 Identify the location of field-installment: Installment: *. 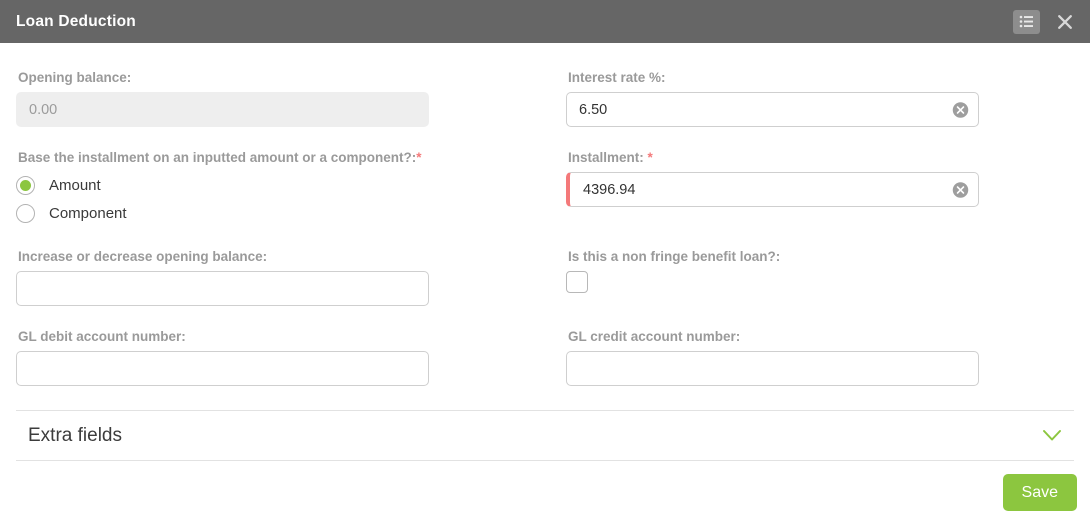
(820, 188).